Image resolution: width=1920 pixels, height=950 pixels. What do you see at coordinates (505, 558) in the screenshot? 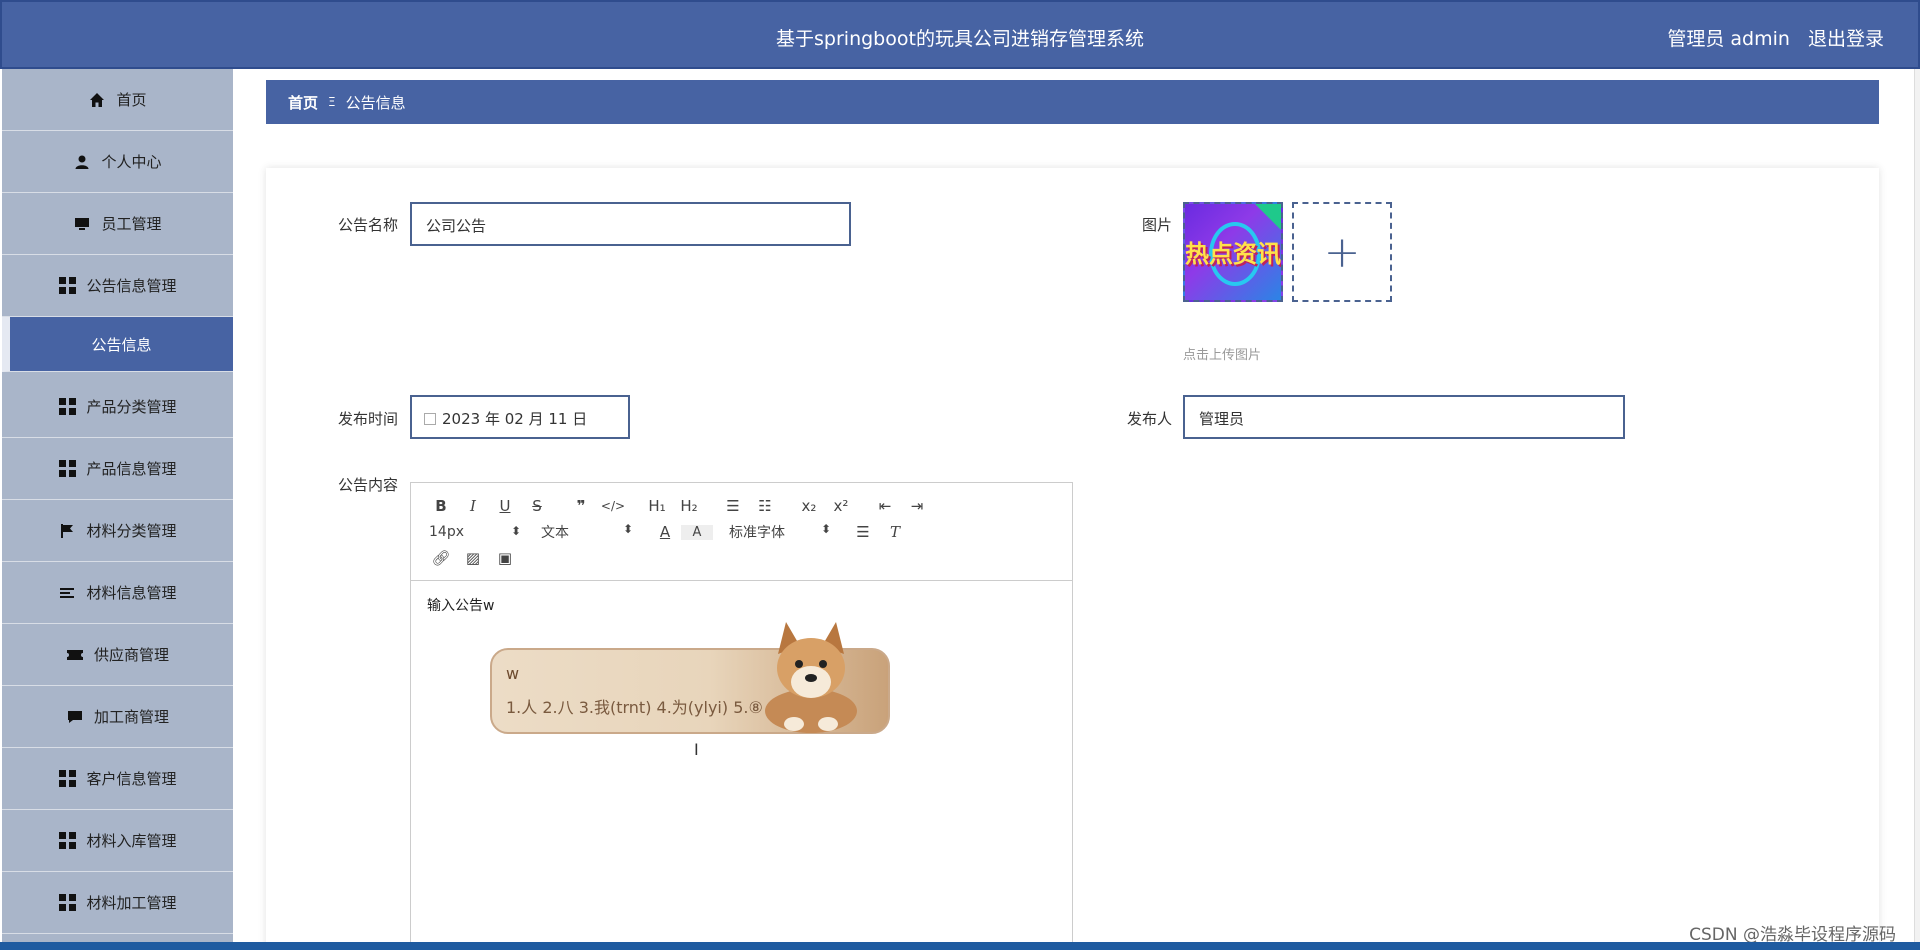
I see `video-icon: ▣` at bounding box center [505, 558].